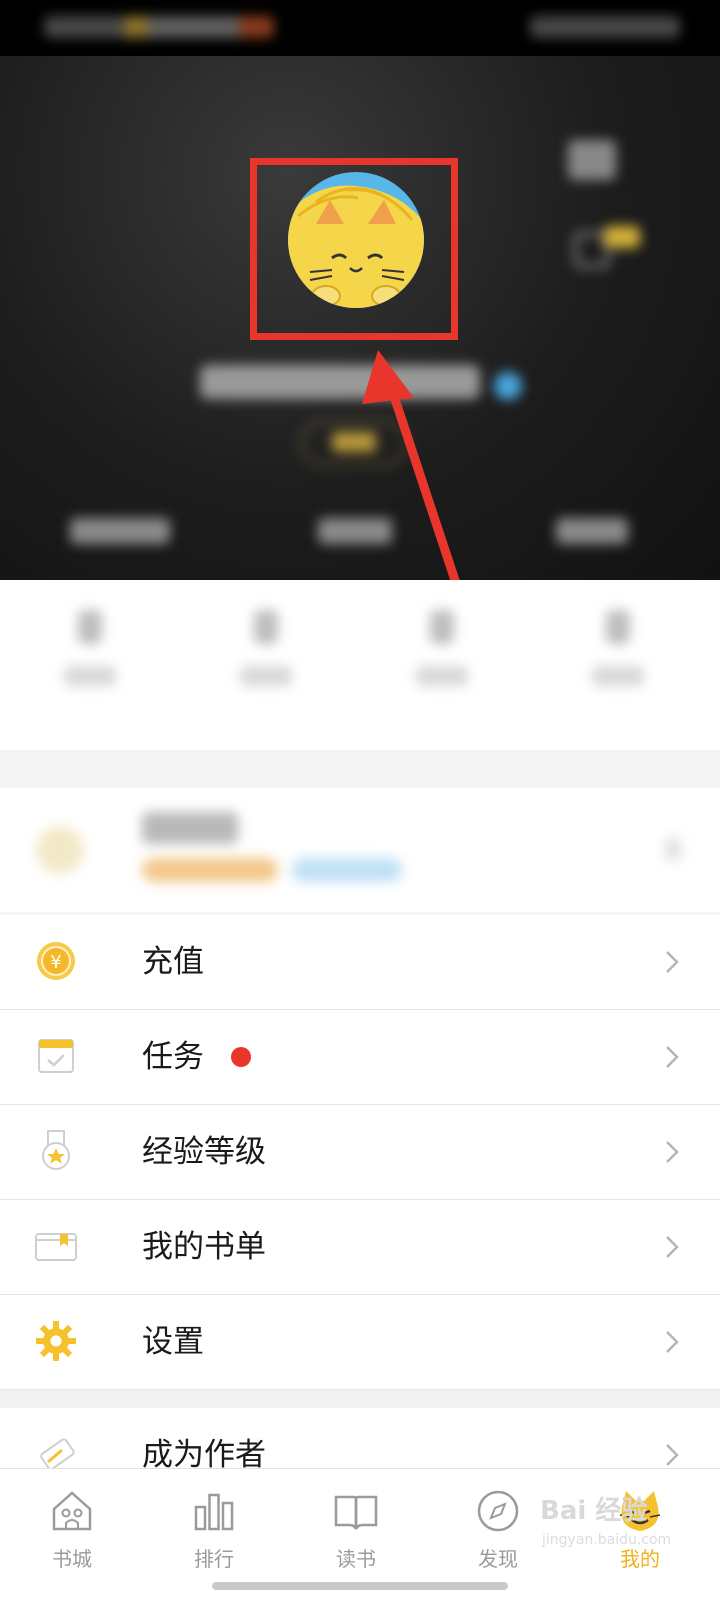 Image resolution: width=720 pixels, height=1600 pixels. I want to click on menu-item-label: 任务, so click(173, 1057).